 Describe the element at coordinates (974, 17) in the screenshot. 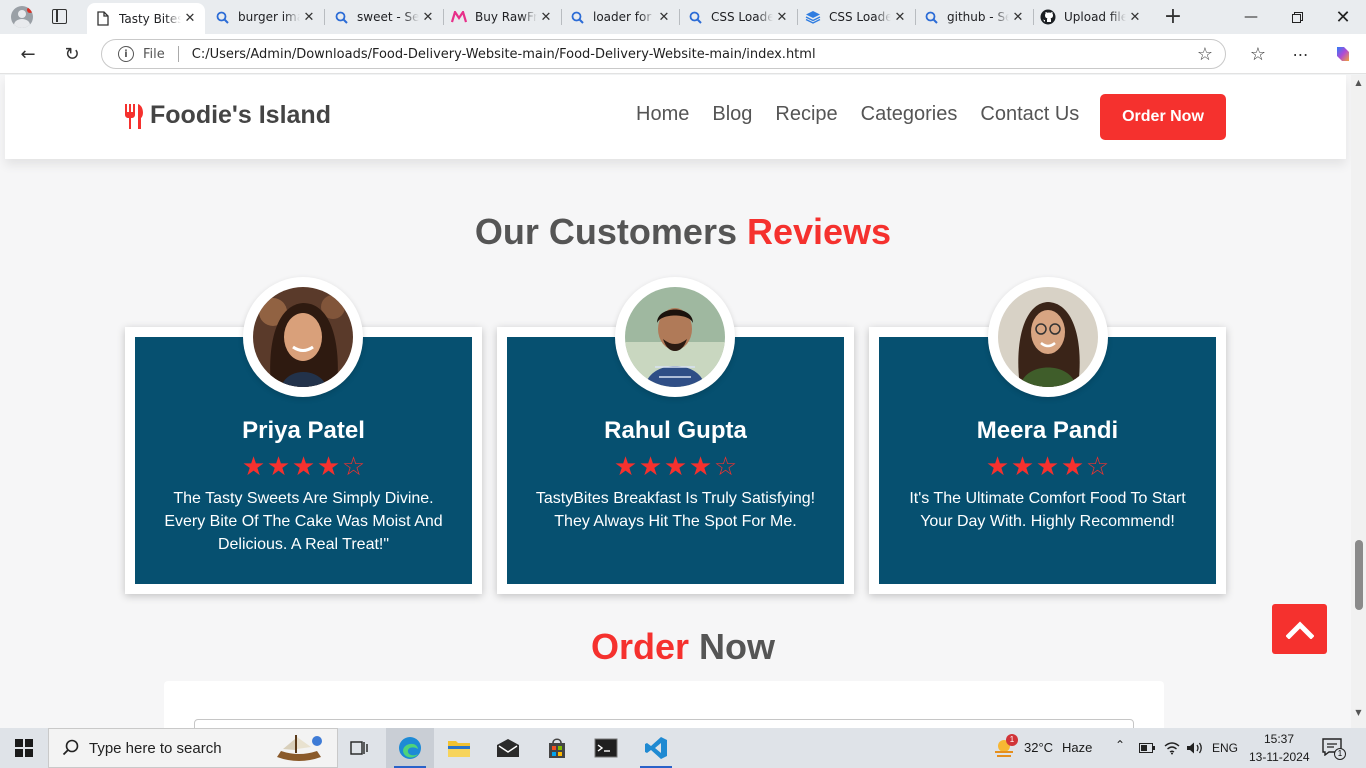

I see `browser-tab: github - Se ✕` at that location.